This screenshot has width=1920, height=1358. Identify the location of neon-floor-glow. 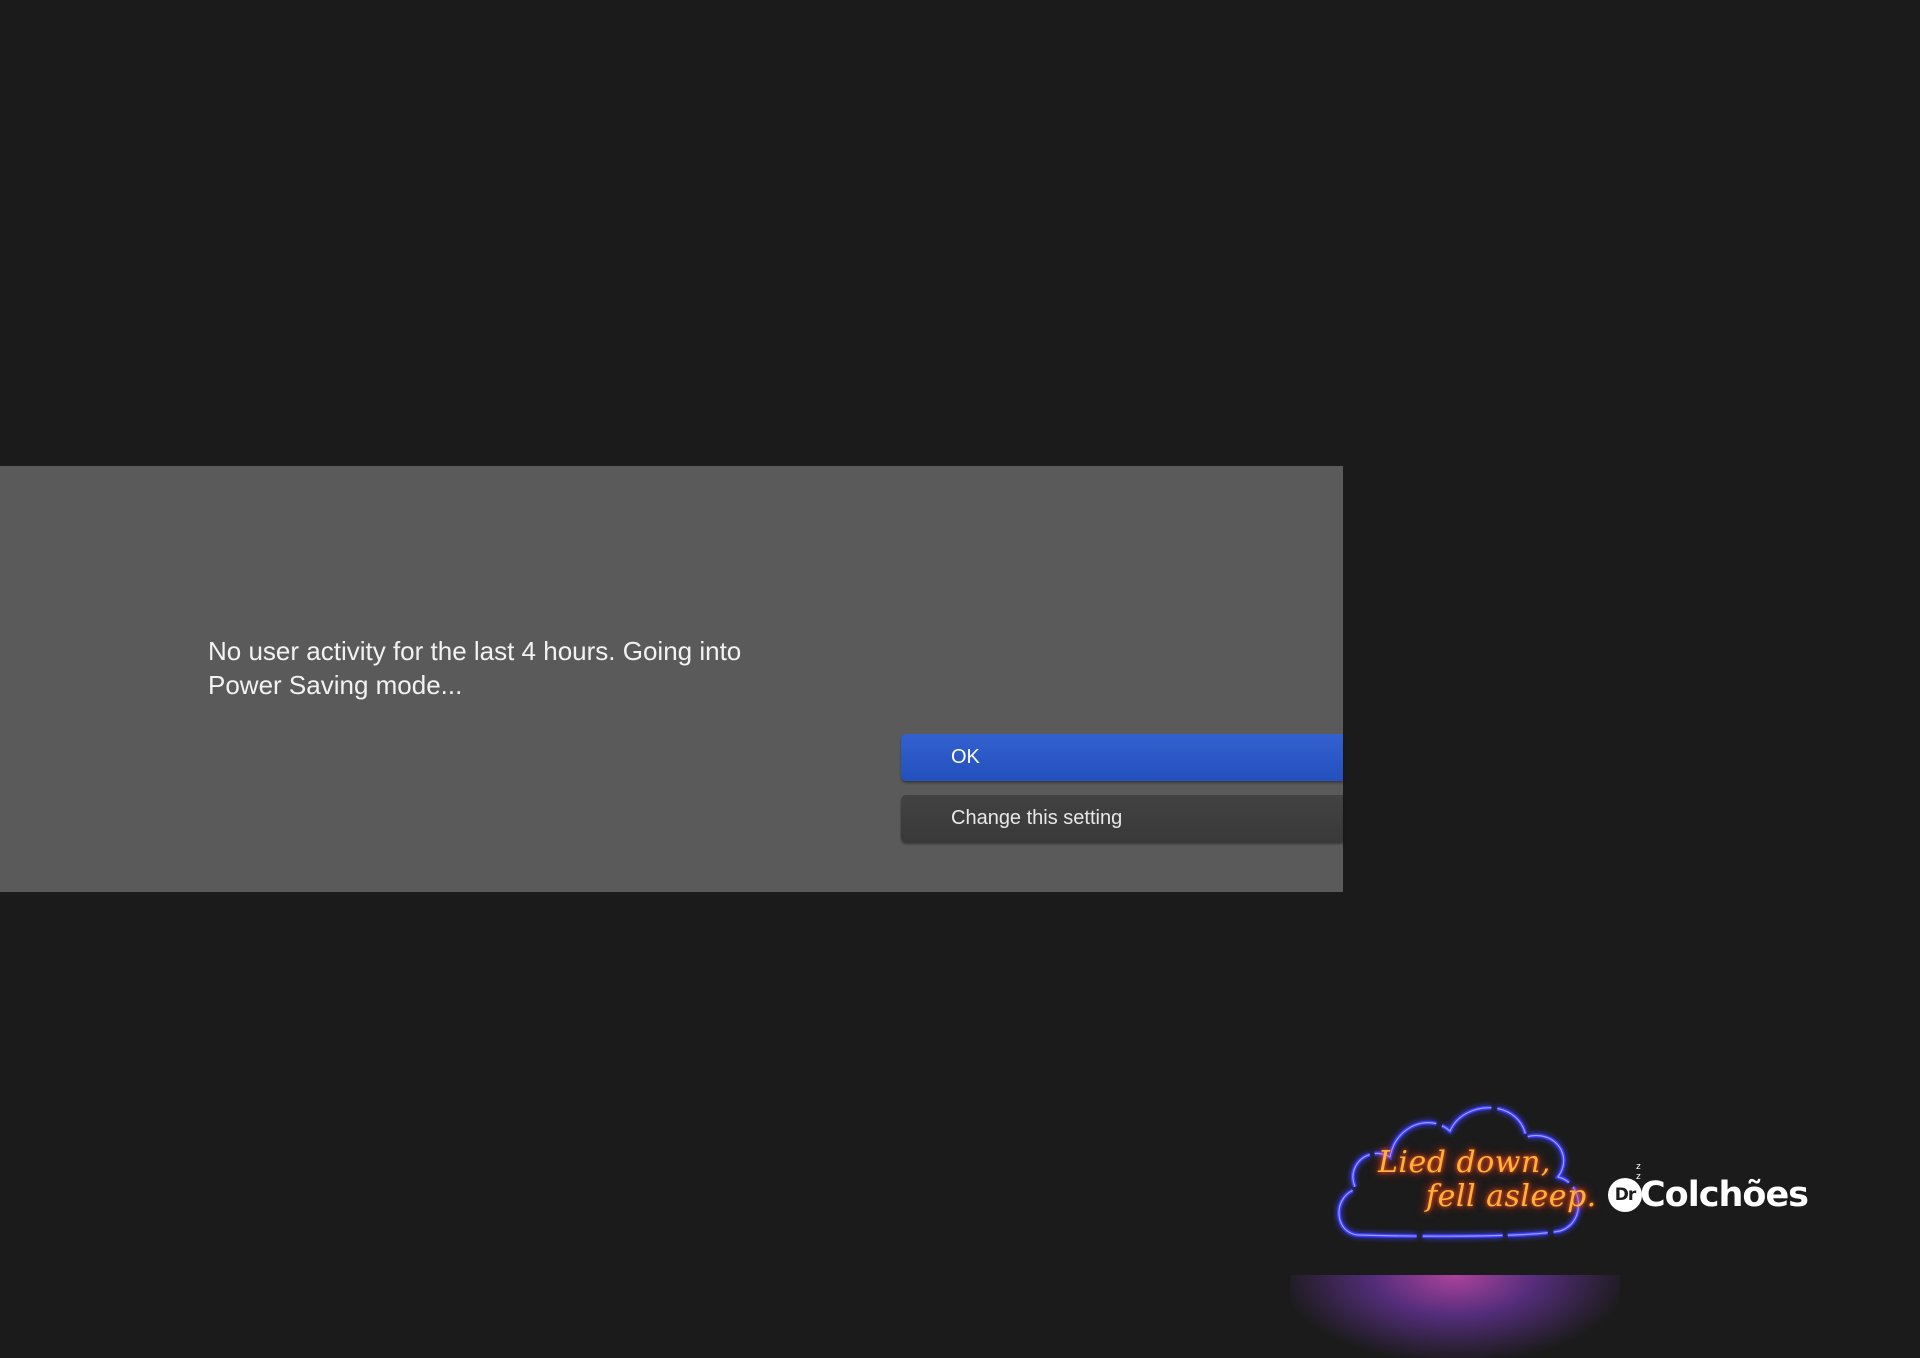
(1455, 1316).